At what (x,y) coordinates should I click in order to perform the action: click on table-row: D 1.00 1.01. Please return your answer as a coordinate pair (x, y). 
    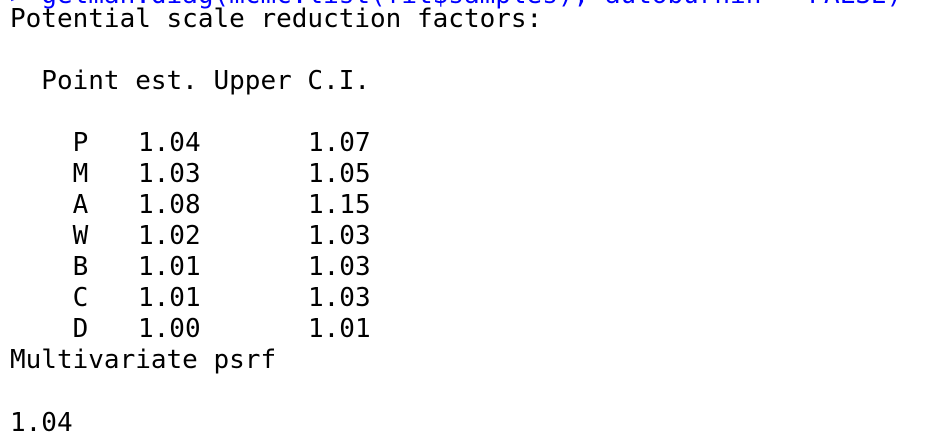
    Looking at the image, I should click on (190, 313).